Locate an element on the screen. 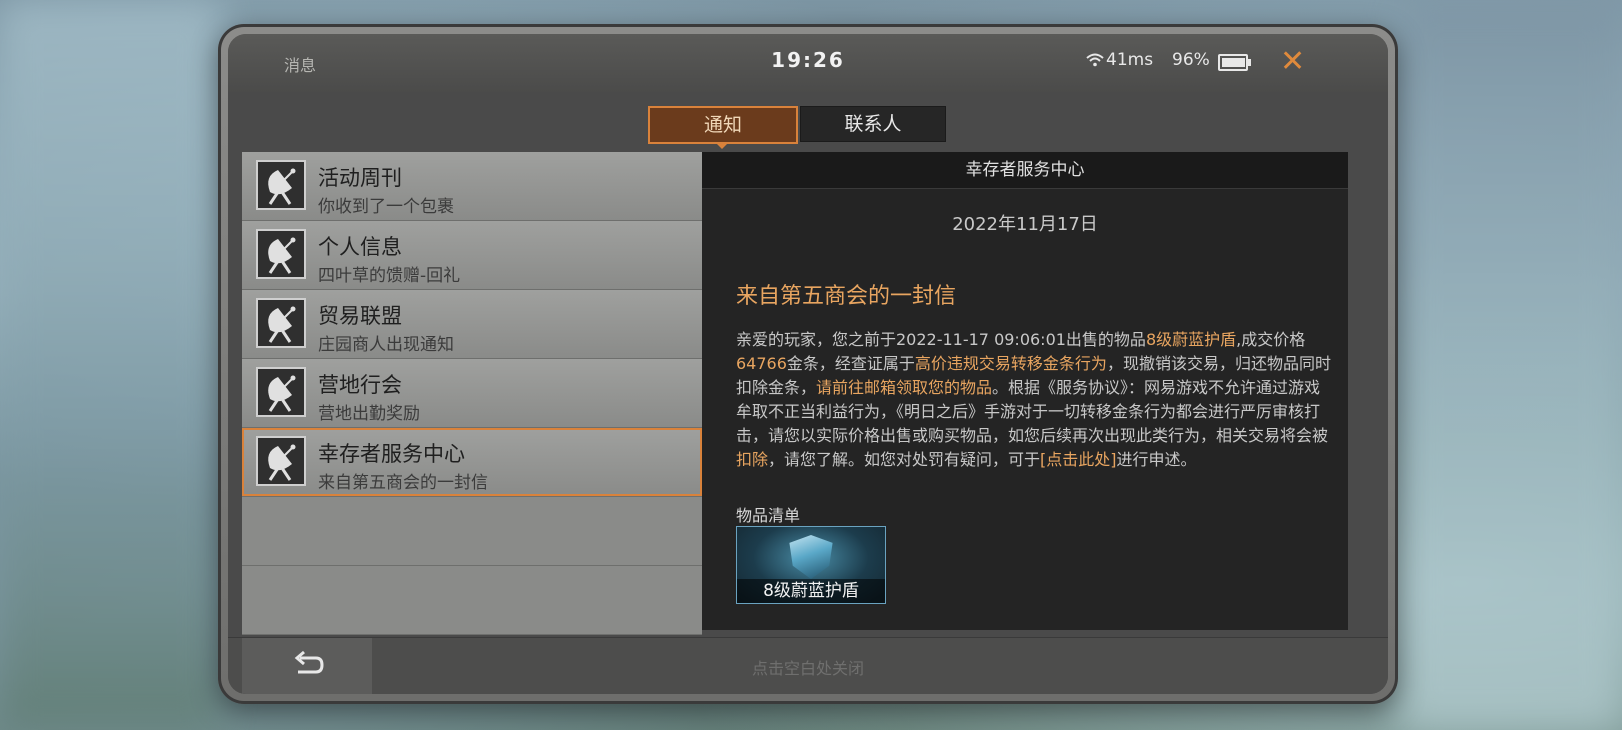  detail-title: 来自第五商会的一封信 is located at coordinates (846, 296).